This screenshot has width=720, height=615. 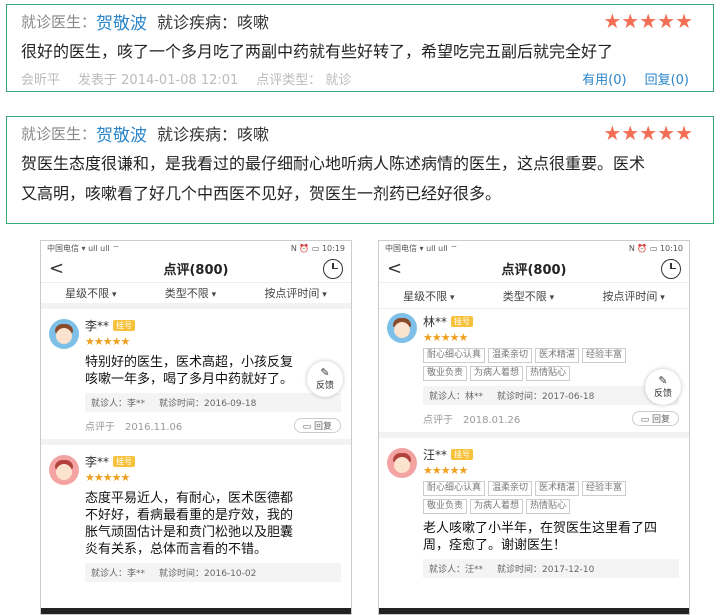 I want to click on filter-bar: 星级不限 类型不限 按点评时间, so click(x=534, y=296).